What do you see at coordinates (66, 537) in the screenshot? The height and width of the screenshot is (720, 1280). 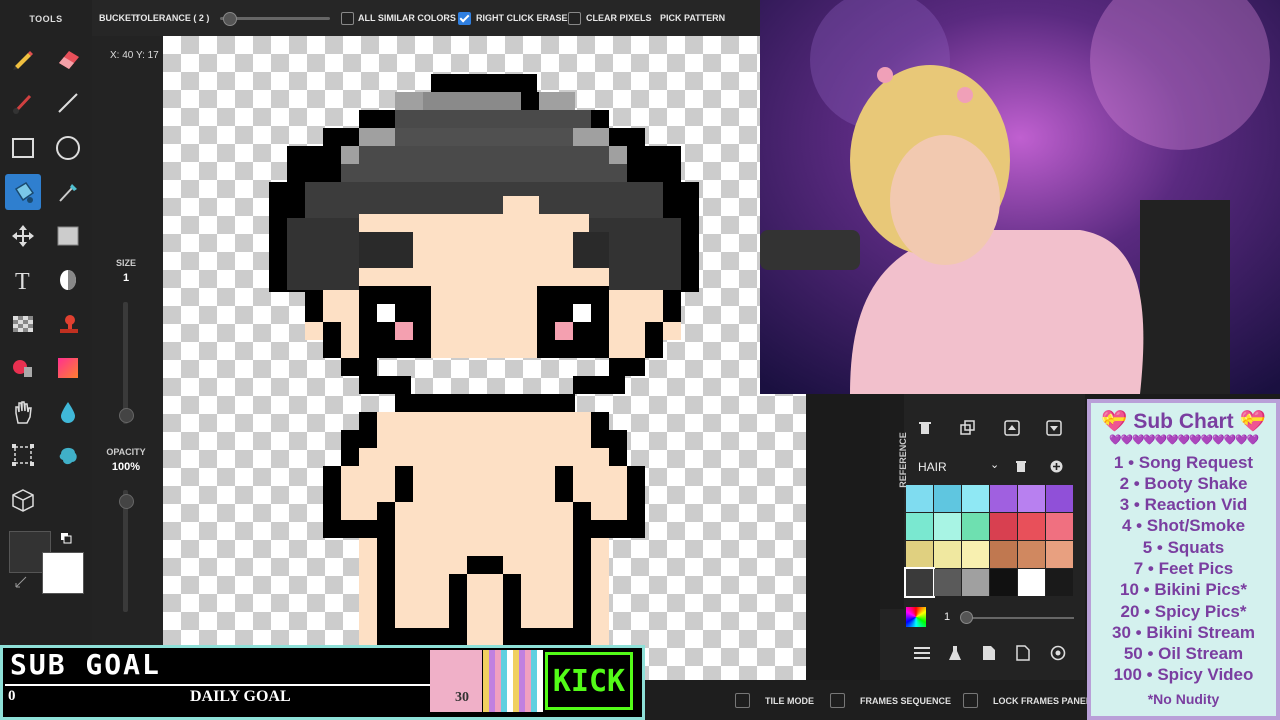 I see `swap-colors-icon` at bounding box center [66, 537].